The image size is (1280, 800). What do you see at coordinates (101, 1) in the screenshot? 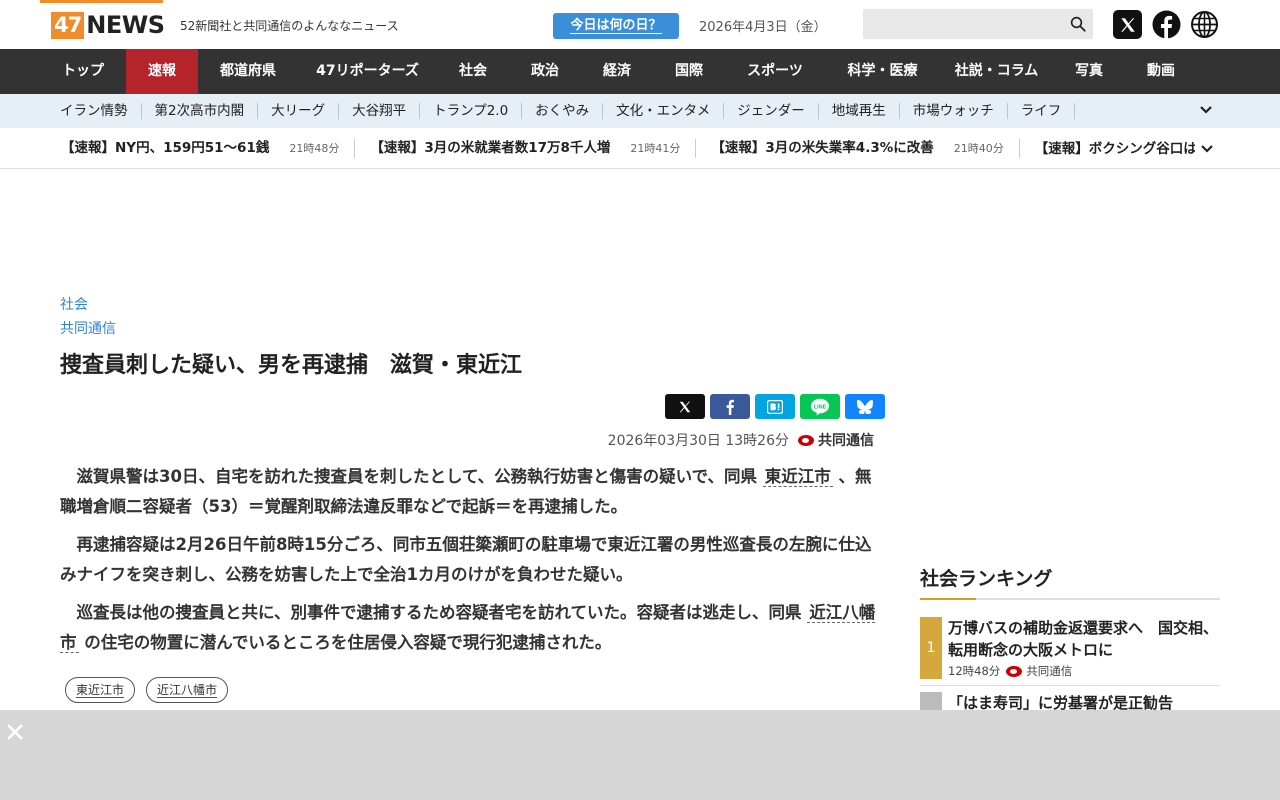
I see `logo-accent-bar` at bounding box center [101, 1].